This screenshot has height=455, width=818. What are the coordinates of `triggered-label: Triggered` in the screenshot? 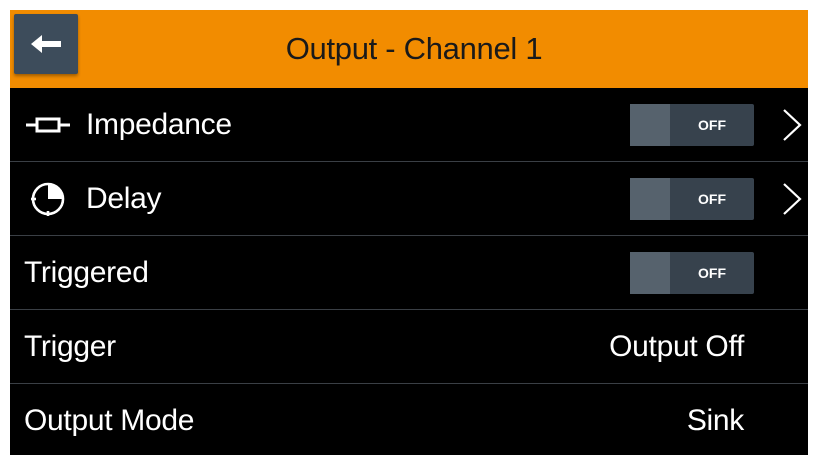 It's located at (86, 272).